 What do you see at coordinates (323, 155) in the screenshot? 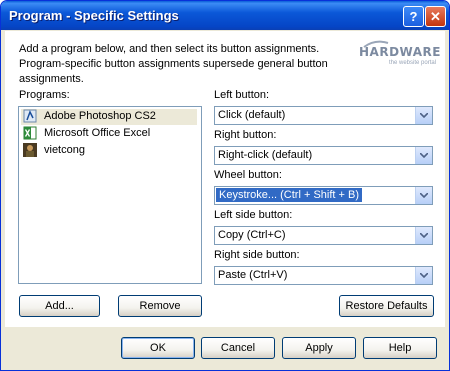
I see `right-button-select: Right-click (default)` at bounding box center [323, 155].